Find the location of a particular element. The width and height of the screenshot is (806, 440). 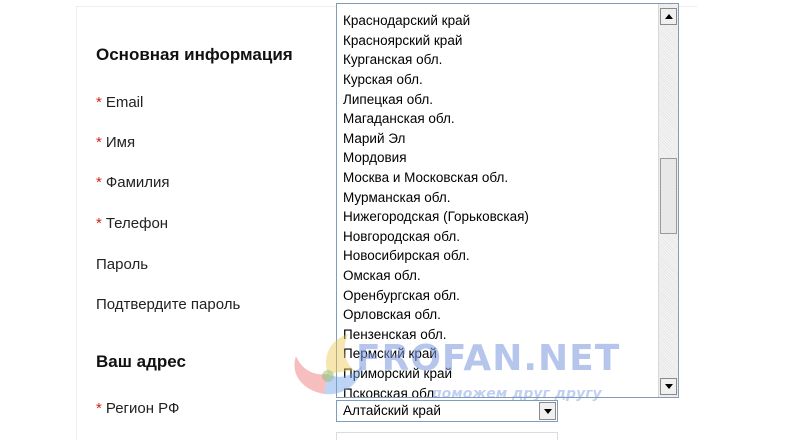

scroll-down-button is located at coordinates (668, 386).